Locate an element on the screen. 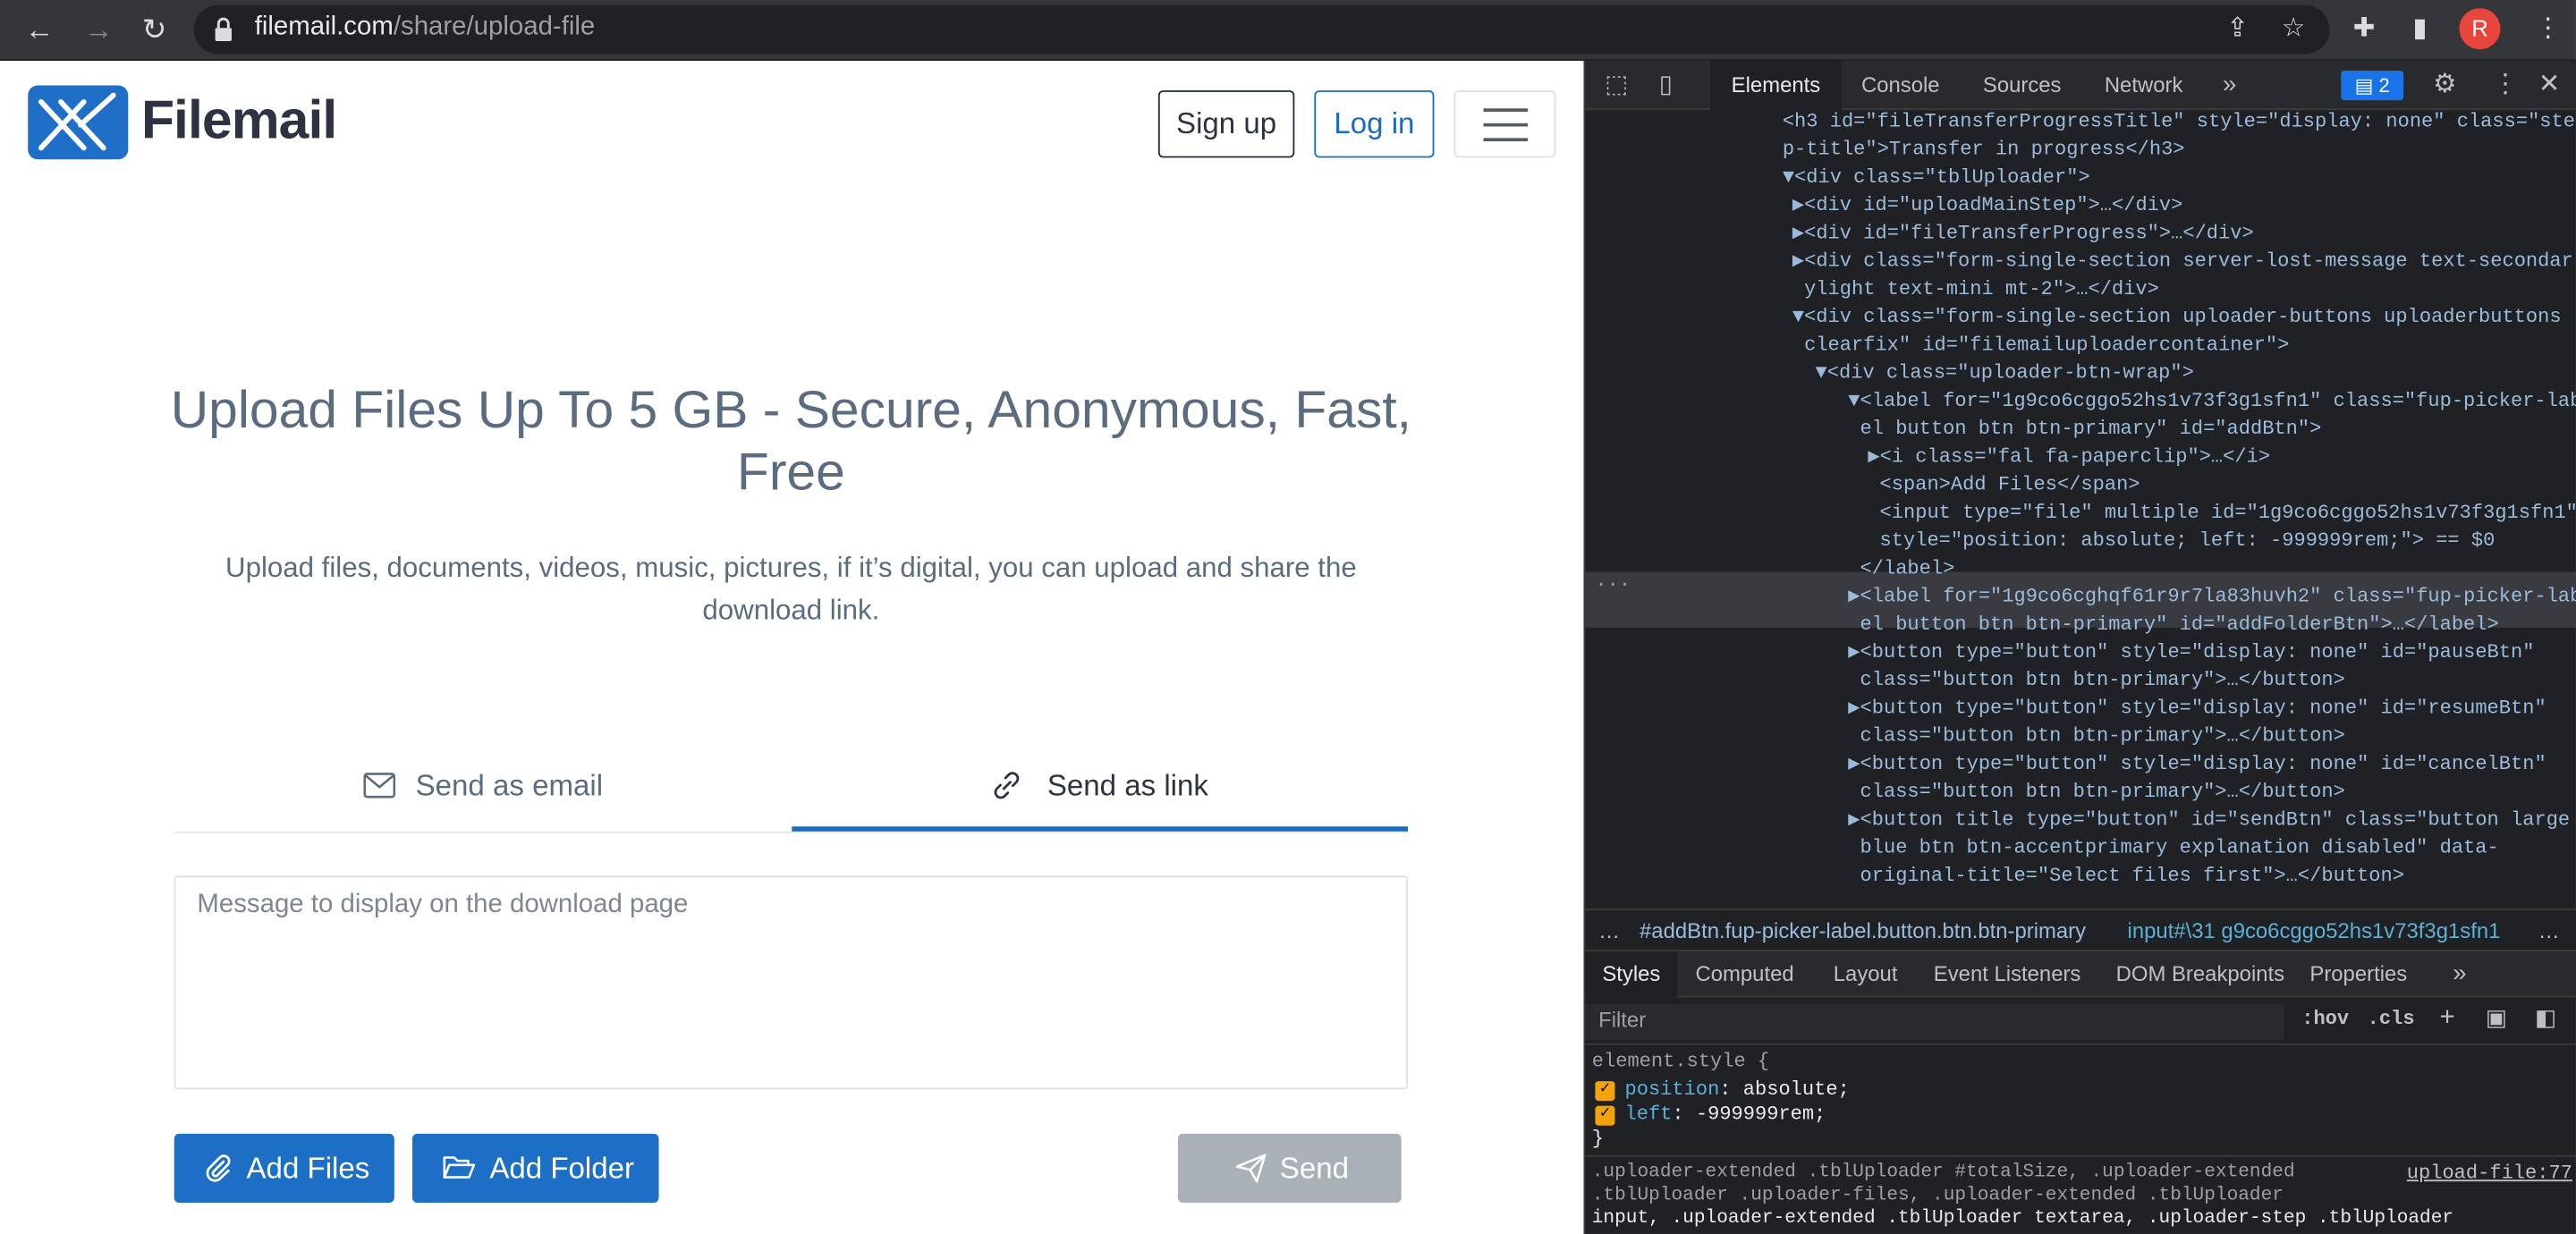 The image size is (2576, 1234). tabs-divider is located at coordinates (791, 832).